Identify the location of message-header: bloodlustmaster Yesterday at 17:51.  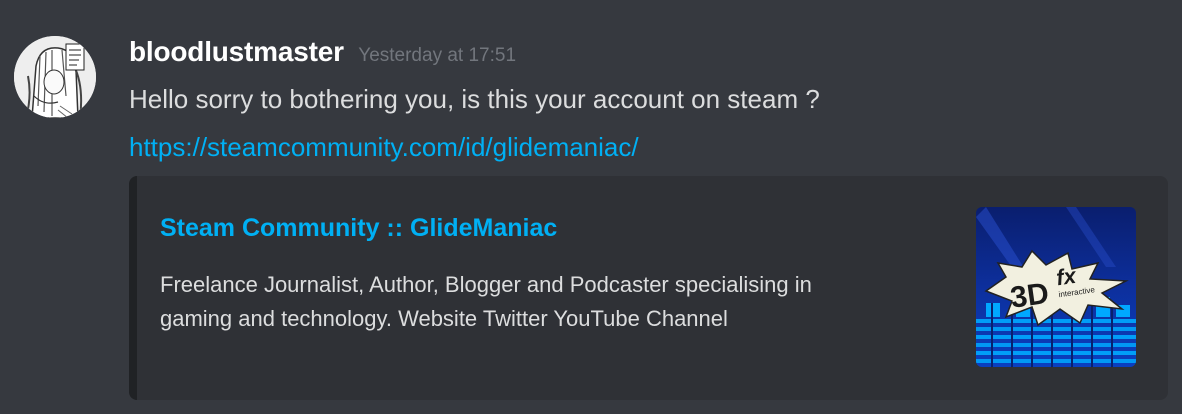
(322, 52).